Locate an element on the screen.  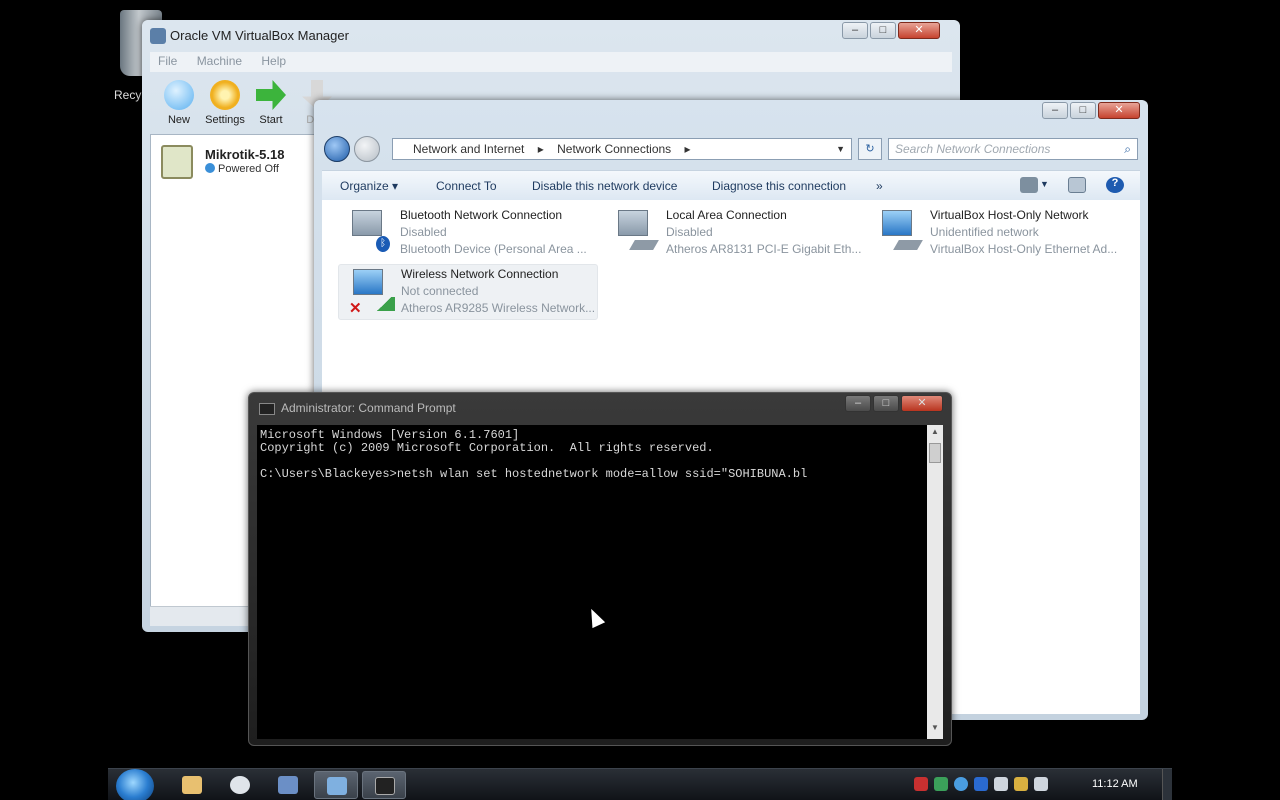
network-adapter-icon: ✕ is located at coordinates (372, 293).